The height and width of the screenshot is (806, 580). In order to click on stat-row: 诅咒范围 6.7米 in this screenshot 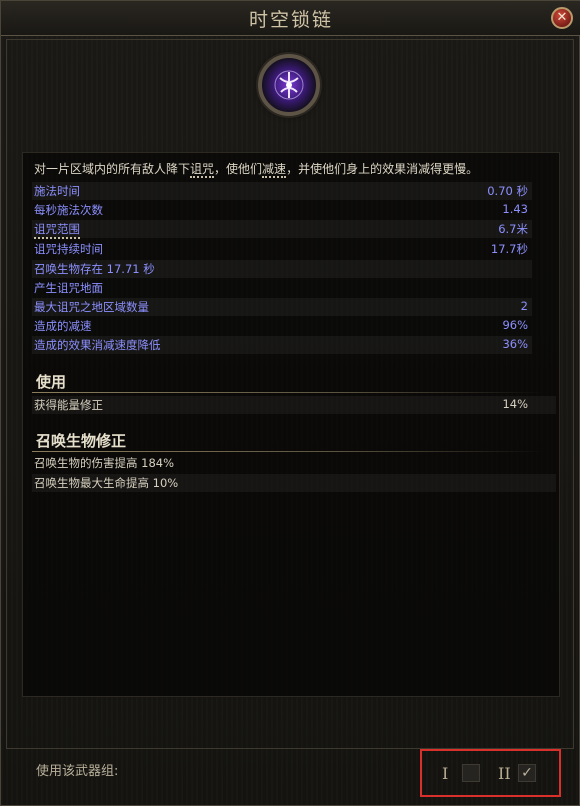, I will do `click(282, 229)`.